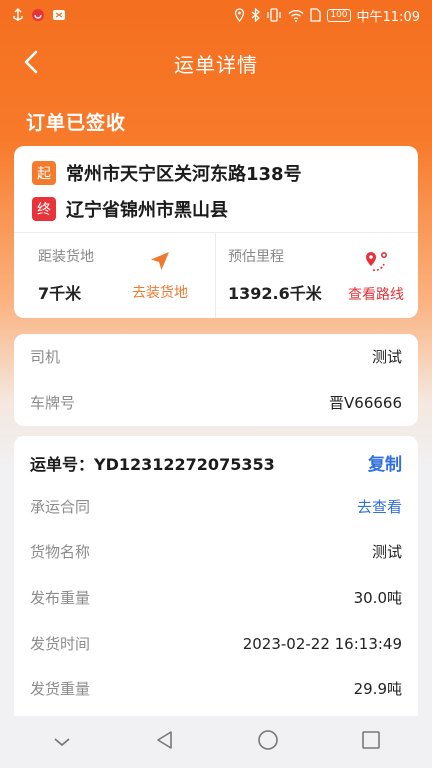  I want to click on ship-time-value: 2023-02-22 16:13:49, so click(322, 643).